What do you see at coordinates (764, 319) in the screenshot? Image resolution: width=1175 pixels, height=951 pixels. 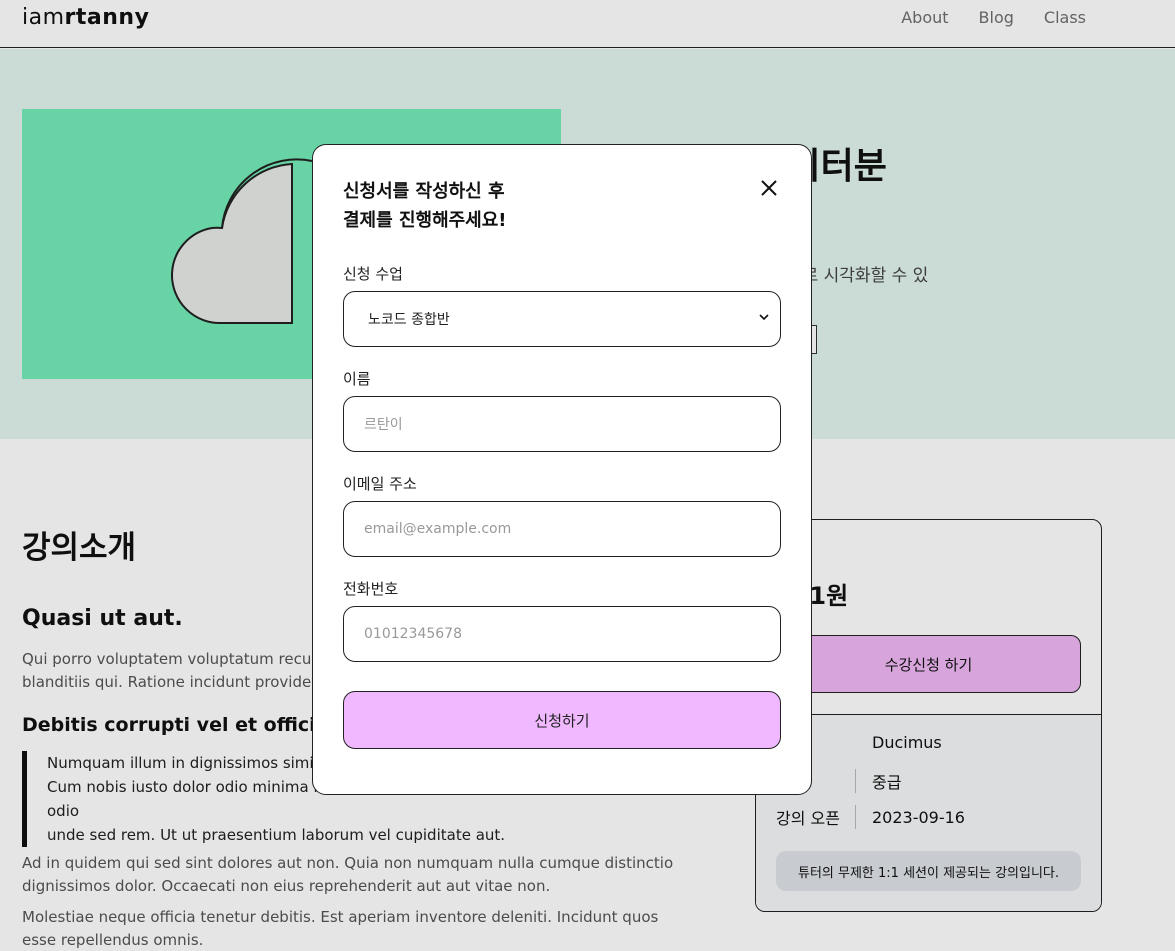 I see `chevron-down-icon` at bounding box center [764, 319].